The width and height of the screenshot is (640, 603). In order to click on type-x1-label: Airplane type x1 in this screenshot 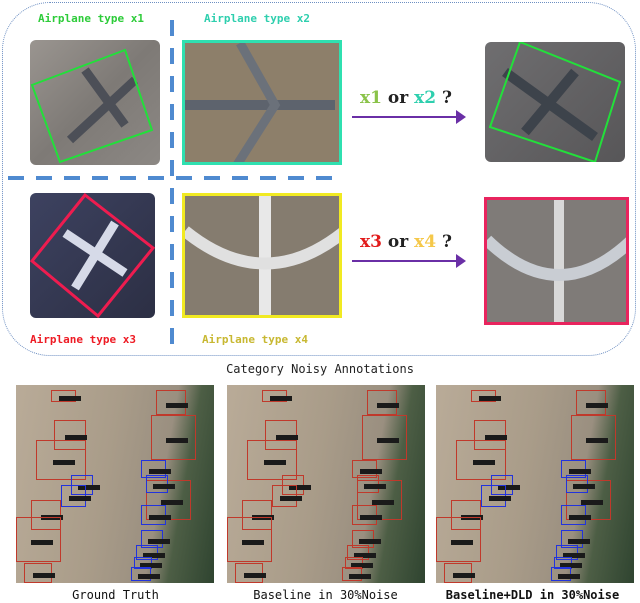, I will do `click(91, 18)`.